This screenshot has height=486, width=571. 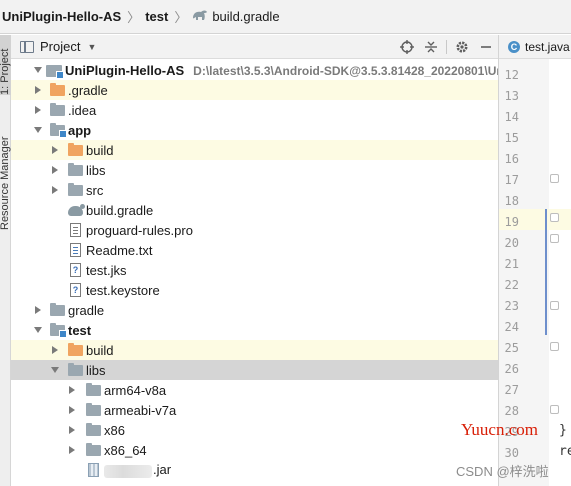 I want to click on tree-row: build.gradle, so click(x=254, y=210).